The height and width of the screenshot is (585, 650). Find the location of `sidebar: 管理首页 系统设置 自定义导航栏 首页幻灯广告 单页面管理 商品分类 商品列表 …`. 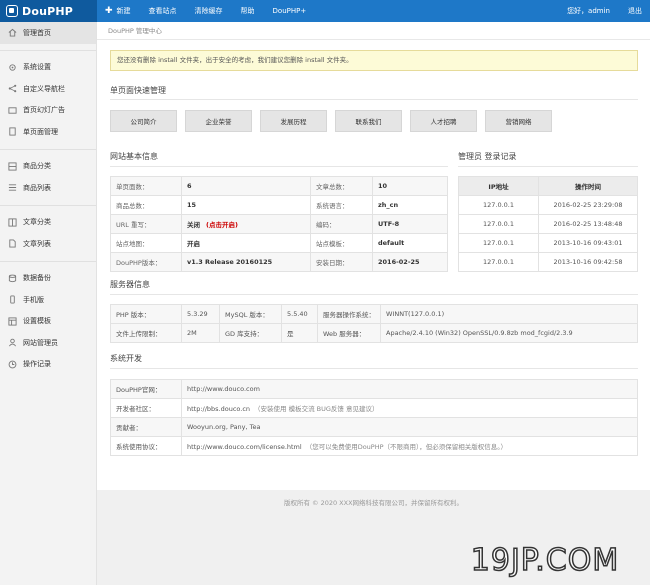

sidebar: 管理首页 系统设置 自定义导航栏 首页幻灯广告 单页面管理 商品分类 商品列表 … is located at coordinates (48, 303).